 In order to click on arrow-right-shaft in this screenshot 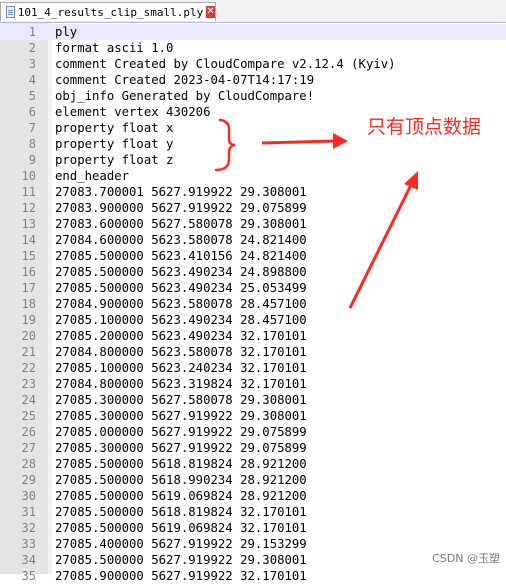, I will do `click(298, 142)`.